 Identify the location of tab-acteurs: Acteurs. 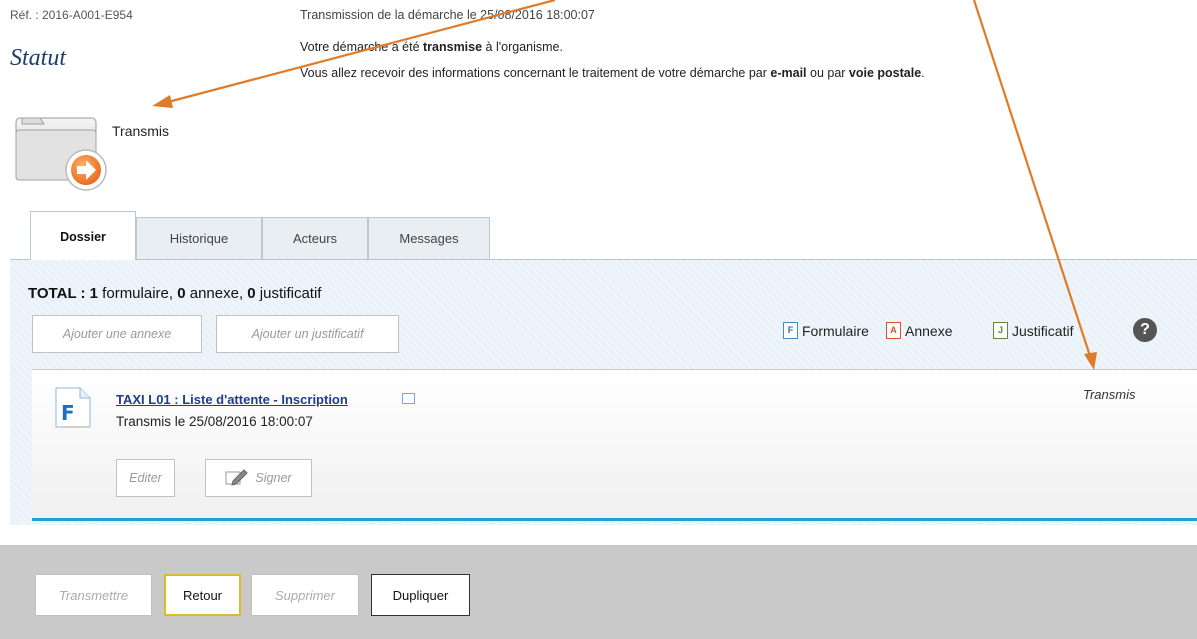
(315, 238).